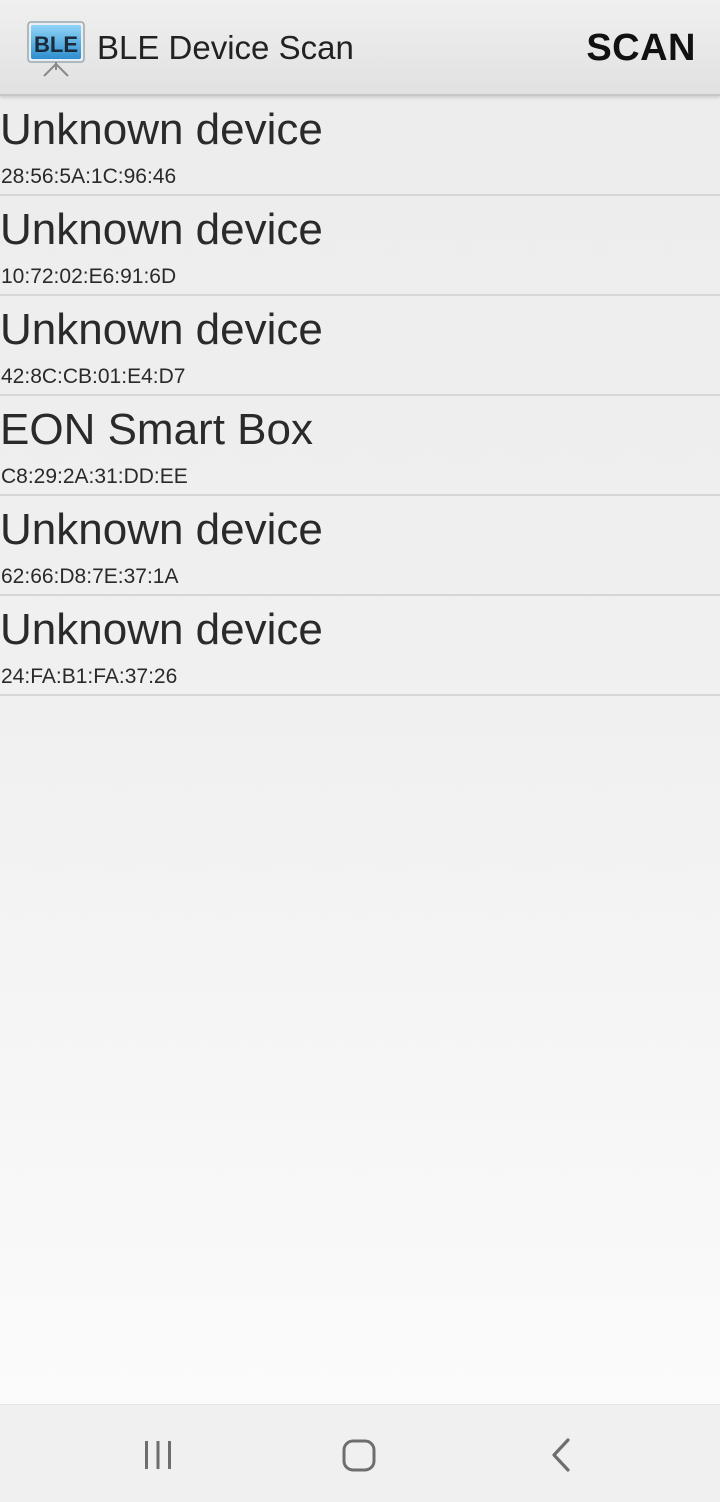 The height and width of the screenshot is (1502, 720). I want to click on scan-button: SCAN, so click(641, 48).